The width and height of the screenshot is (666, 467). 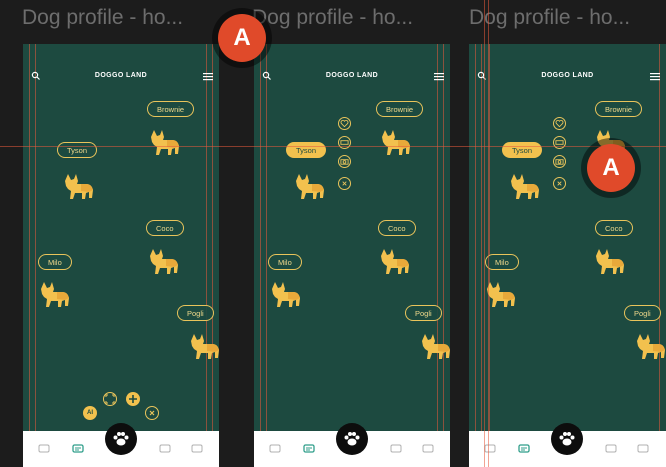 I want to click on scan-icon, so click(x=110, y=399).